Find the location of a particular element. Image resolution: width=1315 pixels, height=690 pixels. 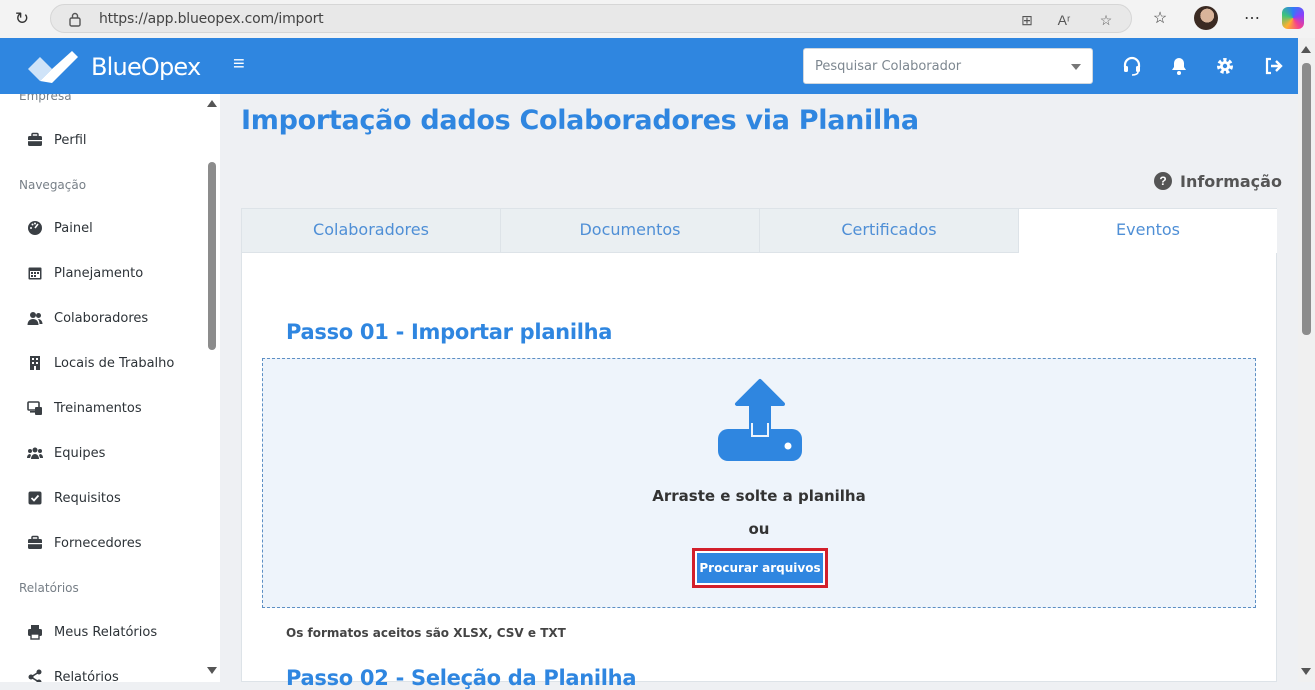

sidebar-item-meus-relatorios: Meus Relatórios is located at coordinates (102, 632).